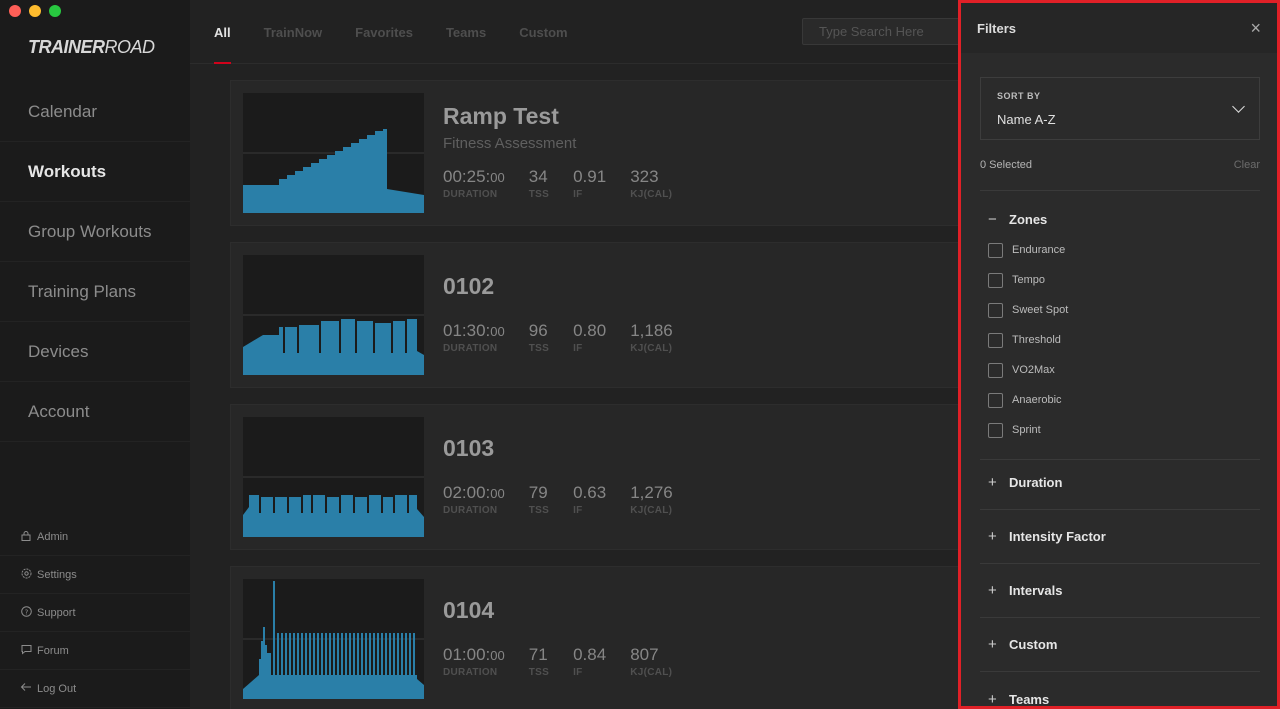  Describe the element at coordinates (1120, 280) in the screenshot. I see `zone-option-tempo: Tempo` at that location.